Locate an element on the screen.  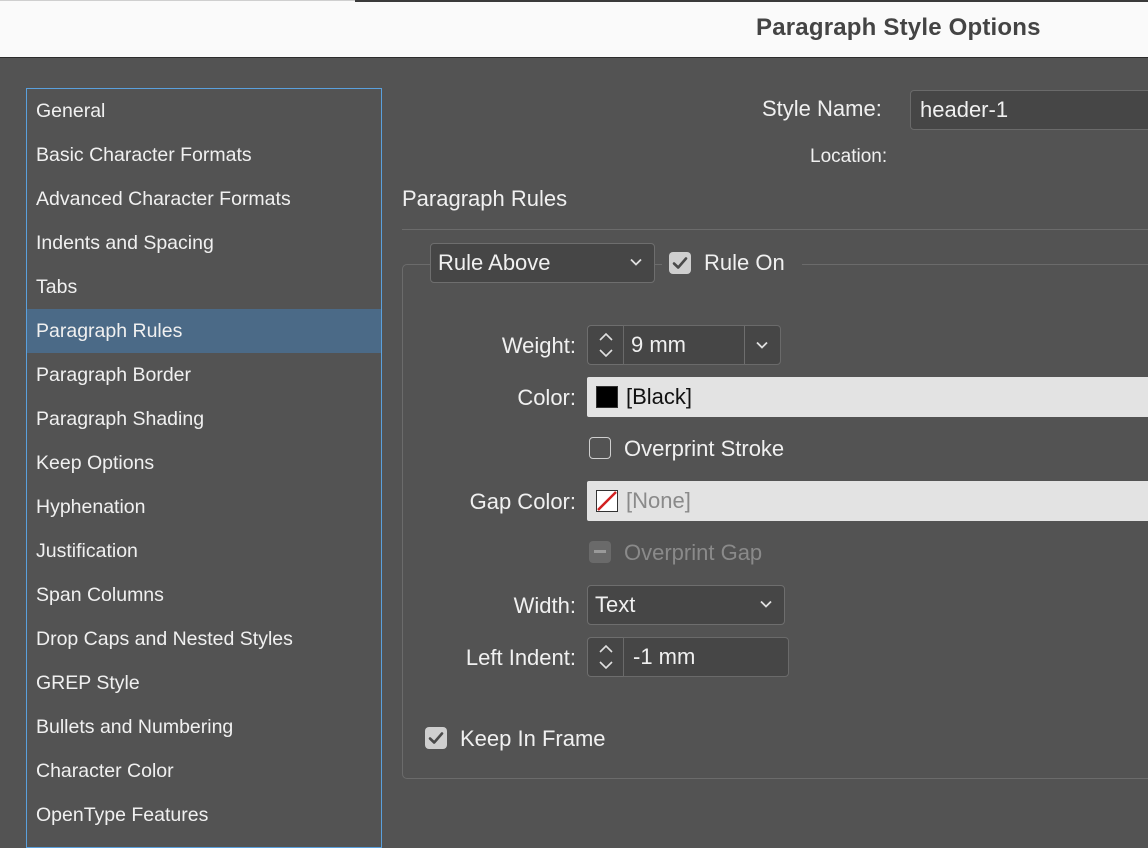
sidebar-item-opentype-features: OpenType Features is located at coordinates (204, 815).